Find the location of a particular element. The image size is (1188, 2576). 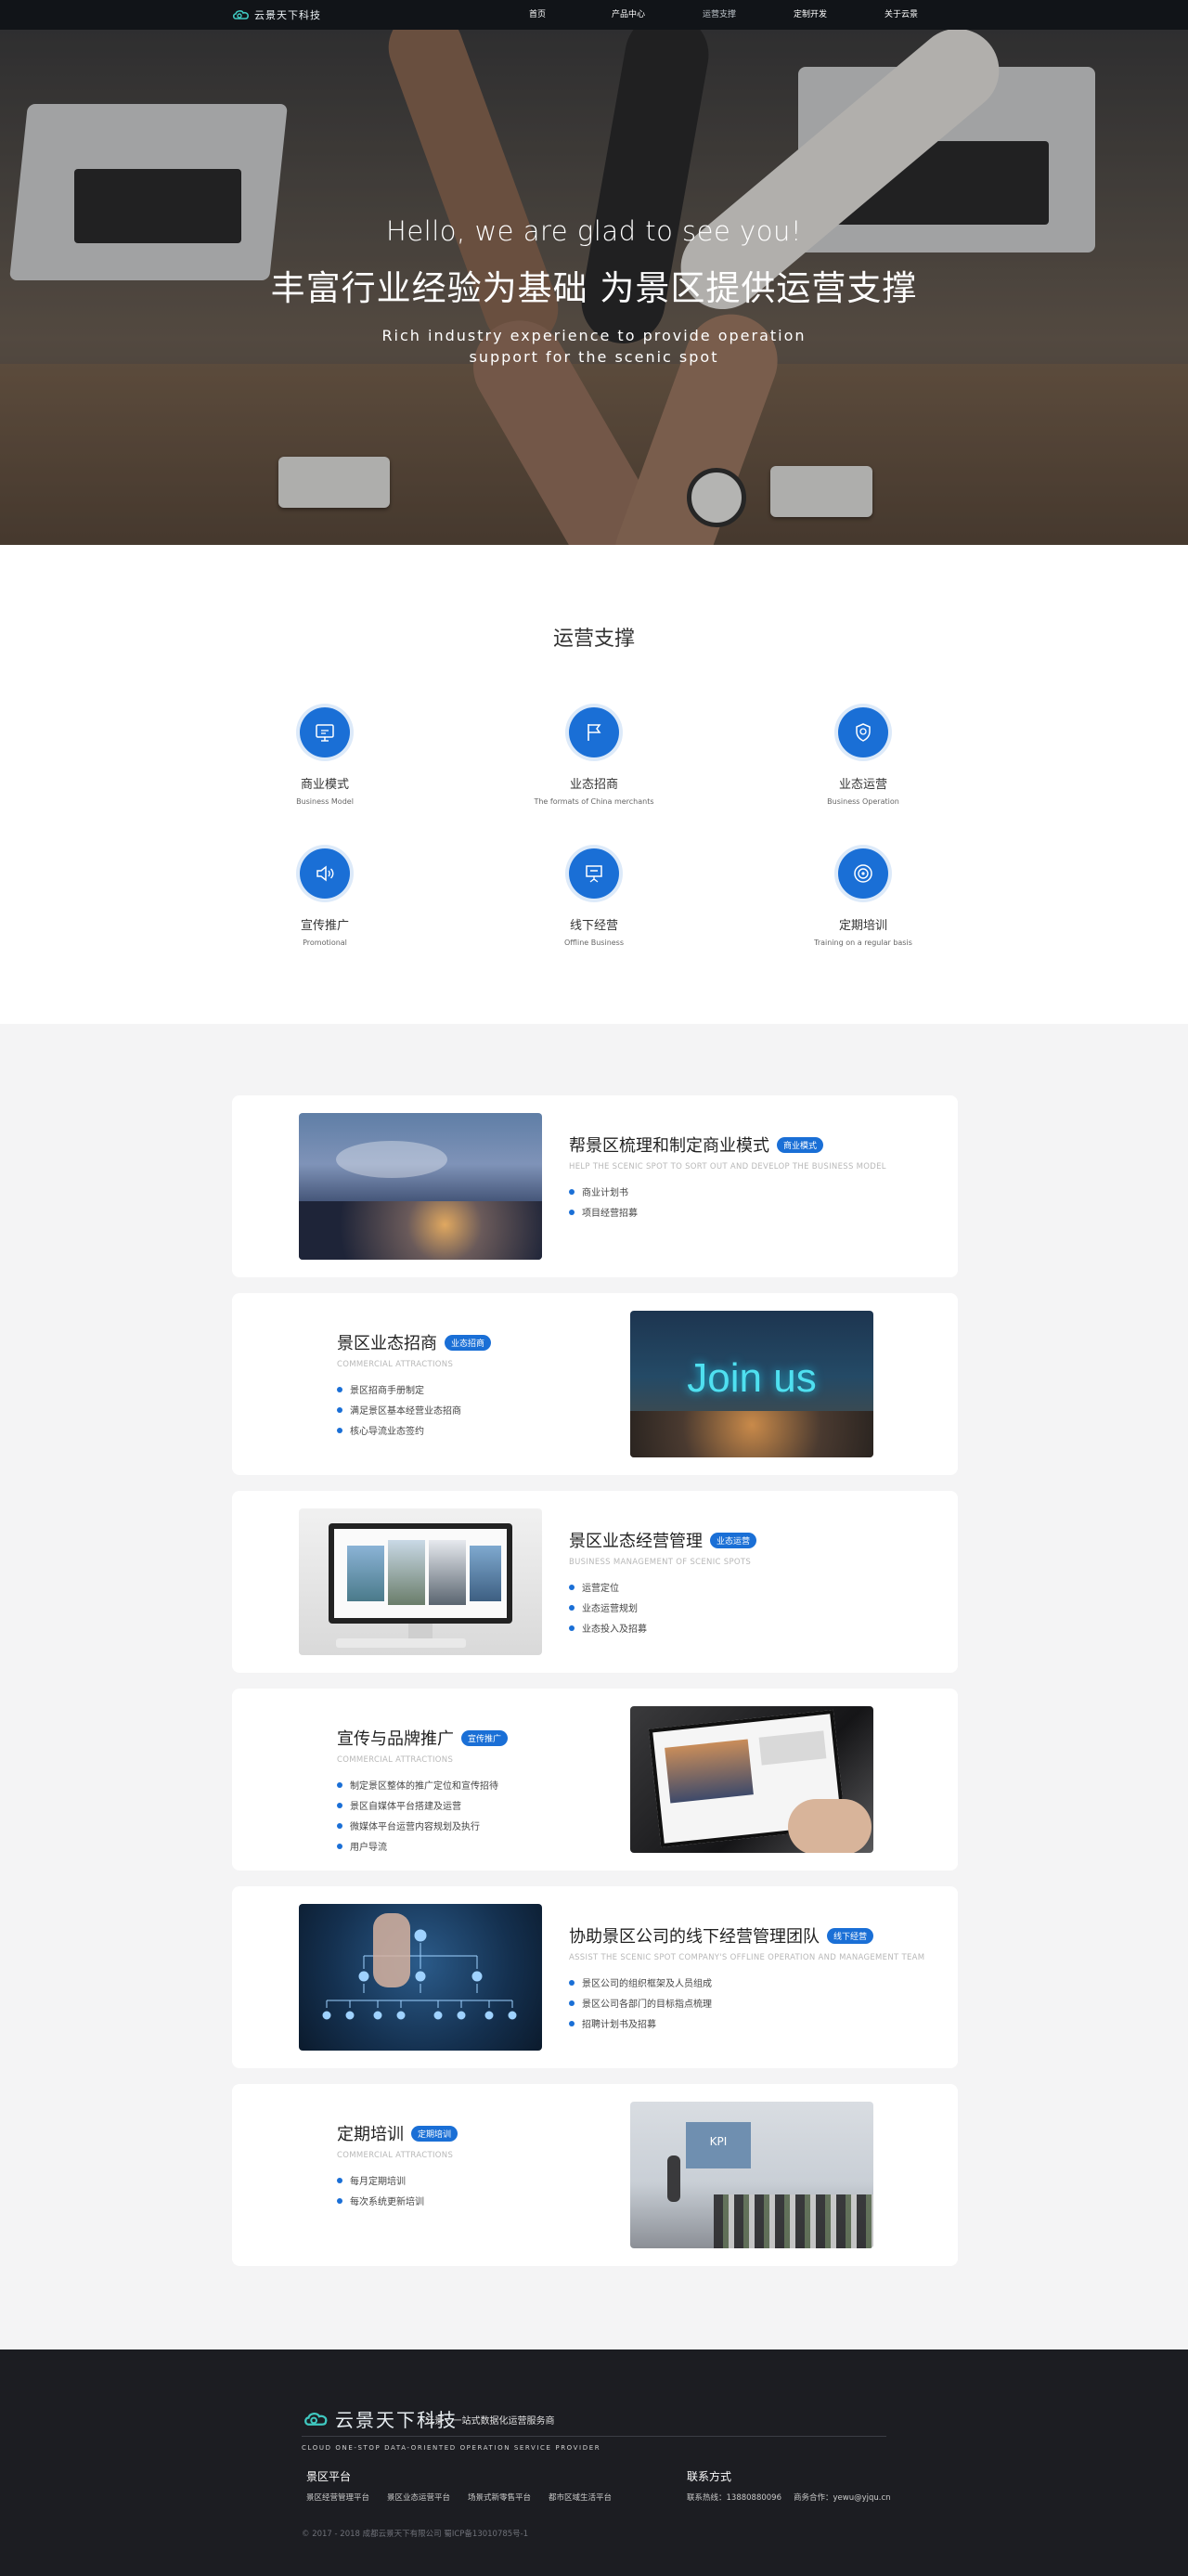

bullet-text: 制定景区整体的推广定位和宣传招待 is located at coordinates (424, 1786).